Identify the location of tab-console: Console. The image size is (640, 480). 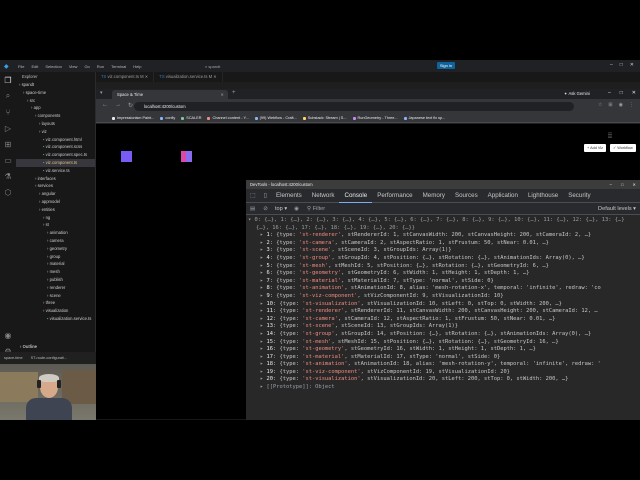
(356, 196).